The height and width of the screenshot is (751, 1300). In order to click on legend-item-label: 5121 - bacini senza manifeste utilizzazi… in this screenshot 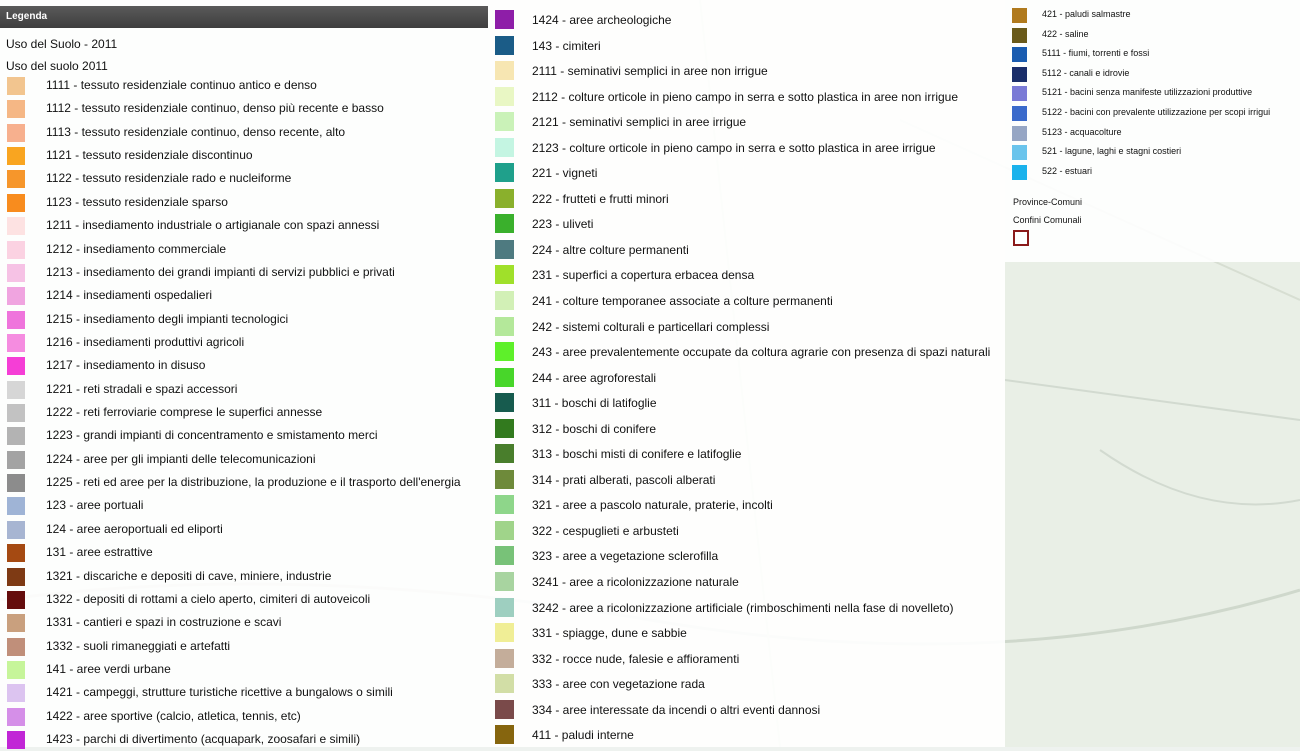, I will do `click(1147, 92)`.